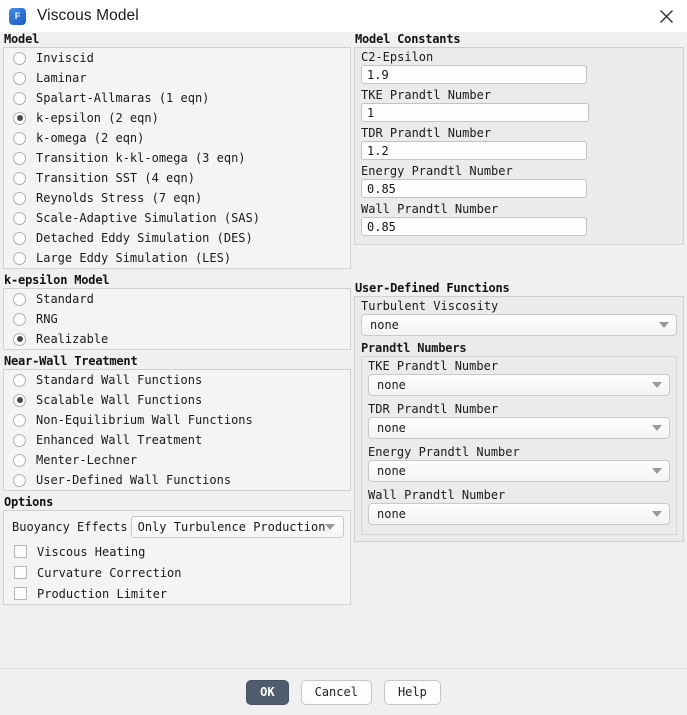  I want to click on model-option: Detached Eddy Simulation (DES), so click(177, 238).